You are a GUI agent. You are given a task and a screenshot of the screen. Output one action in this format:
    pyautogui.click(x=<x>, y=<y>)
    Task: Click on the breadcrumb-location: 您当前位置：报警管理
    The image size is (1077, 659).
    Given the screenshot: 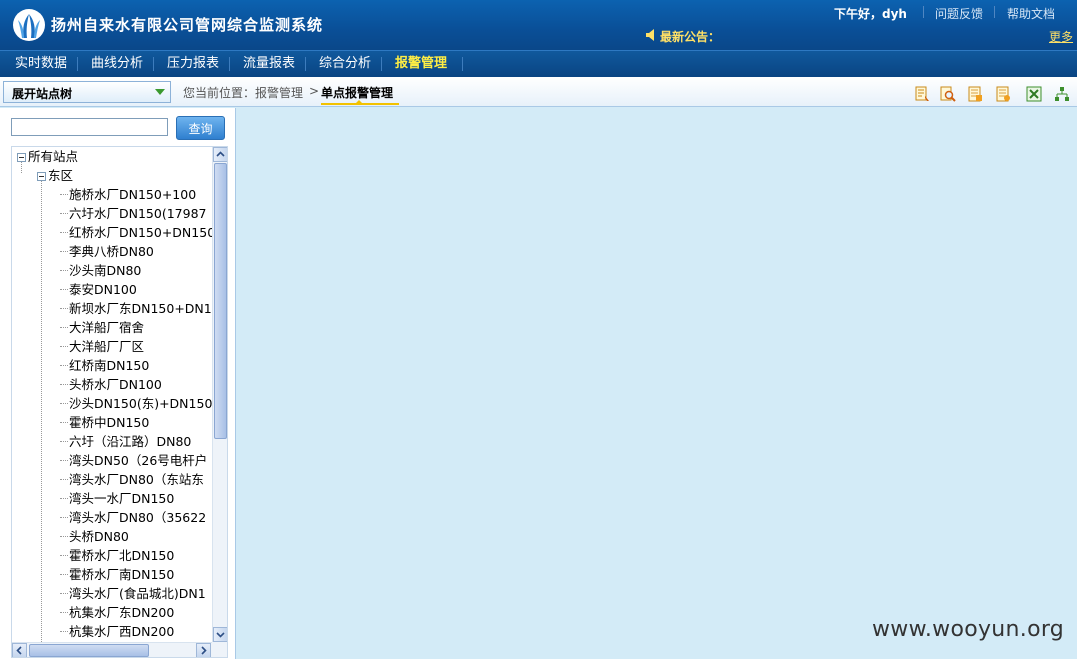 What is the action you would take?
    pyautogui.click(x=243, y=93)
    